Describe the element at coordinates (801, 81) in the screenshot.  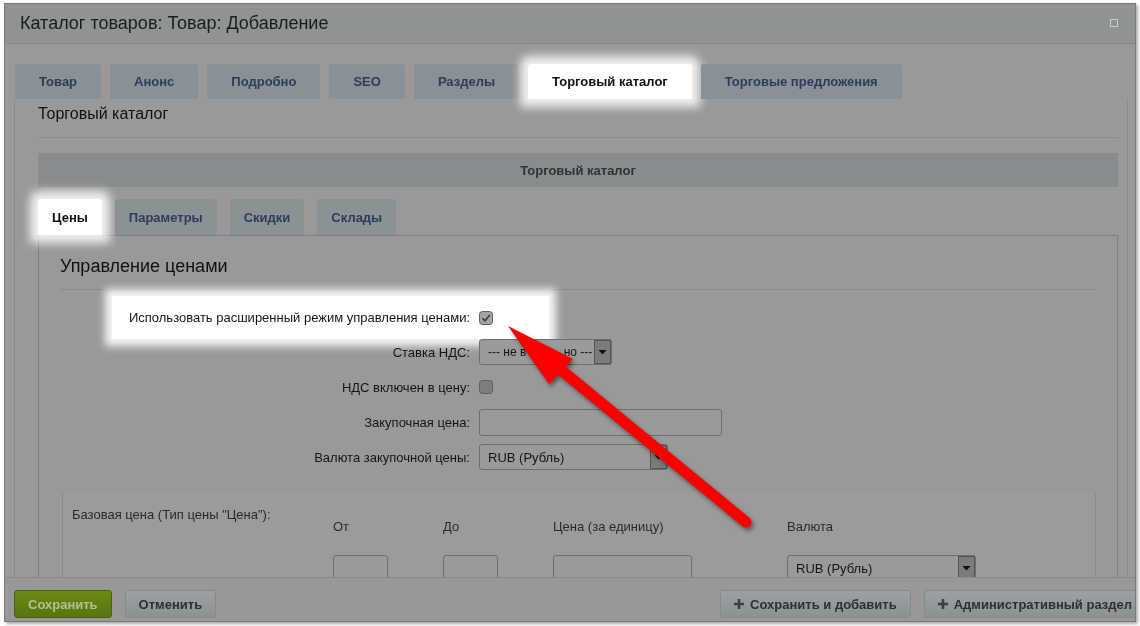
I see `tab: Торговые предложения` at that location.